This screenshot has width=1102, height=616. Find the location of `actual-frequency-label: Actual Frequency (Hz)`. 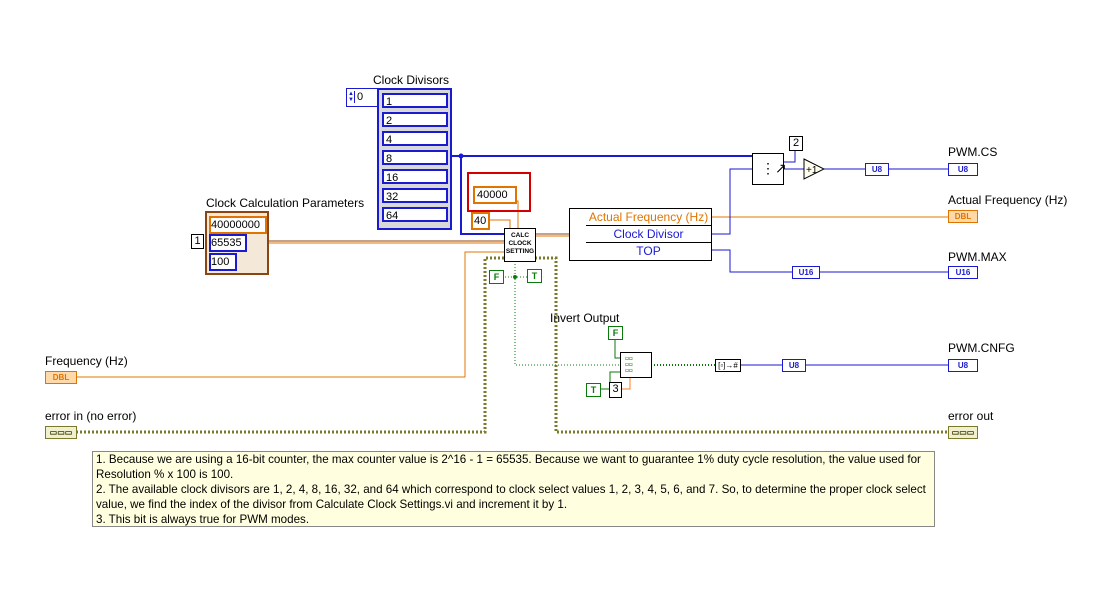

actual-frequency-label: Actual Frequency (Hz) is located at coordinates (1008, 200).